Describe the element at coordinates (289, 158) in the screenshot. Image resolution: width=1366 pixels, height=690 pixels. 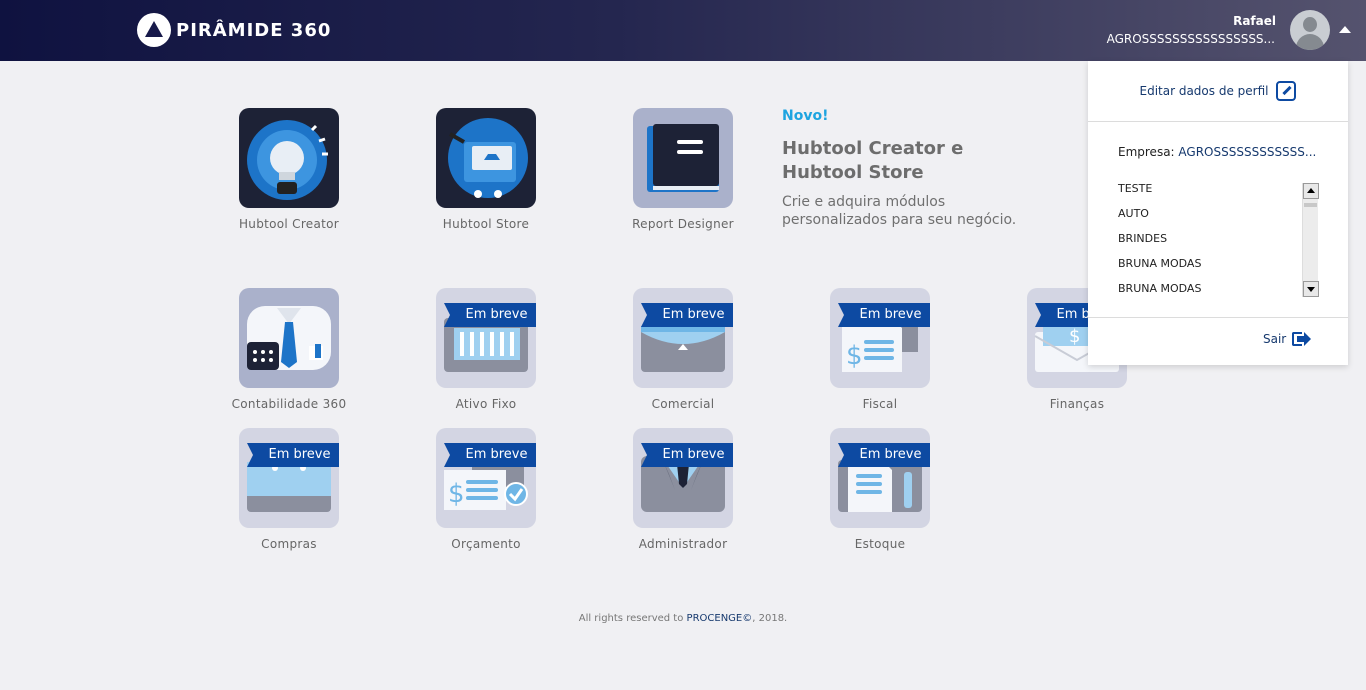
I see `lightbulb-icon` at that location.